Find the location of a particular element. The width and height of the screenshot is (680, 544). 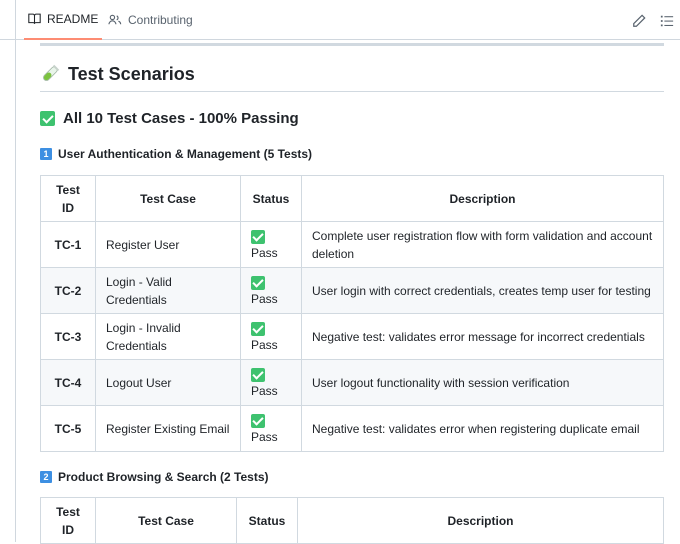

page-title: Test Scenarios is located at coordinates (131, 74).